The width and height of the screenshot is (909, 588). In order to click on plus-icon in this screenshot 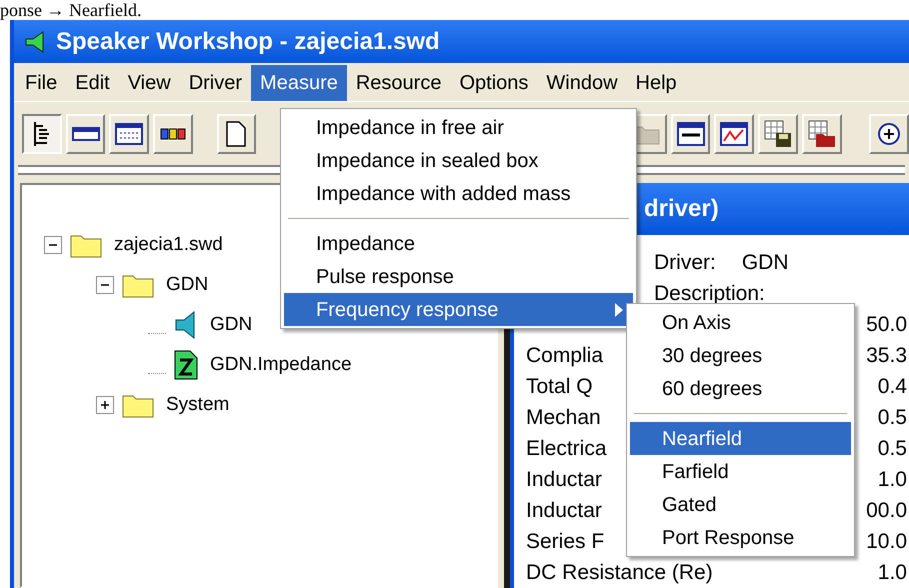, I will do `click(105, 405)`.